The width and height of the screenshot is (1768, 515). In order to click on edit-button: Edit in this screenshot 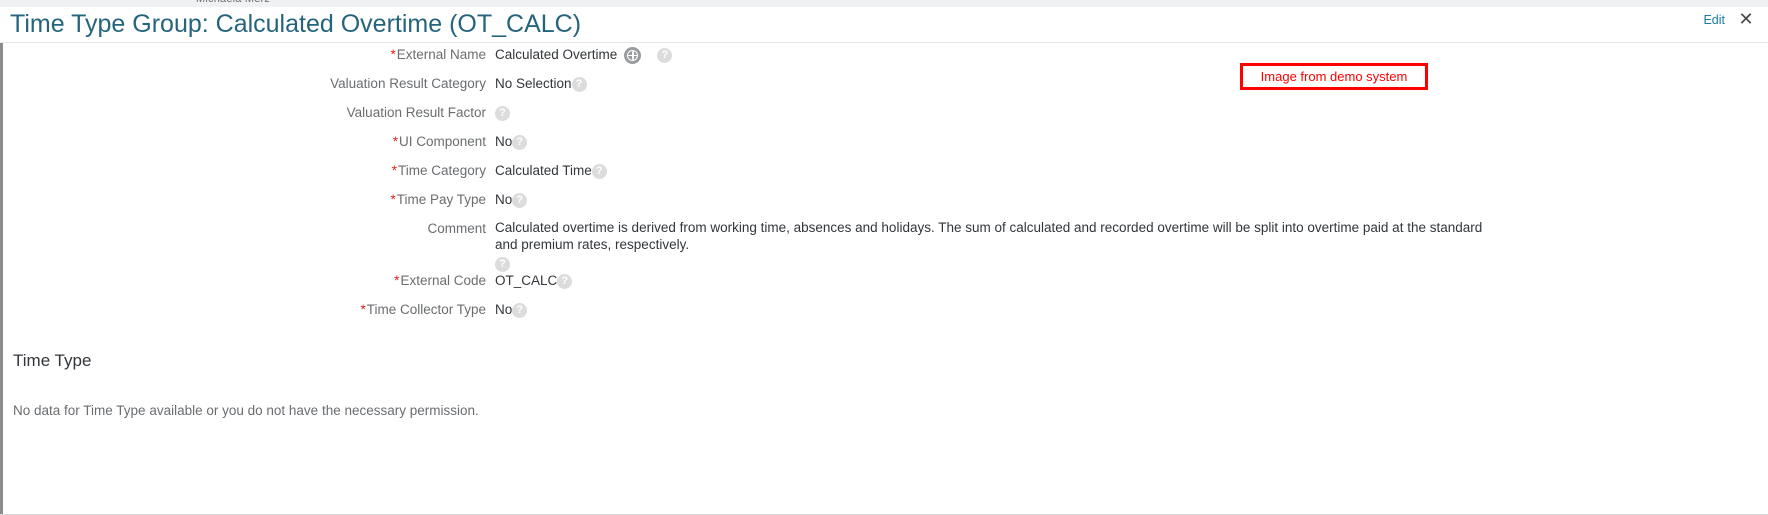, I will do `click(1714, 20)`.